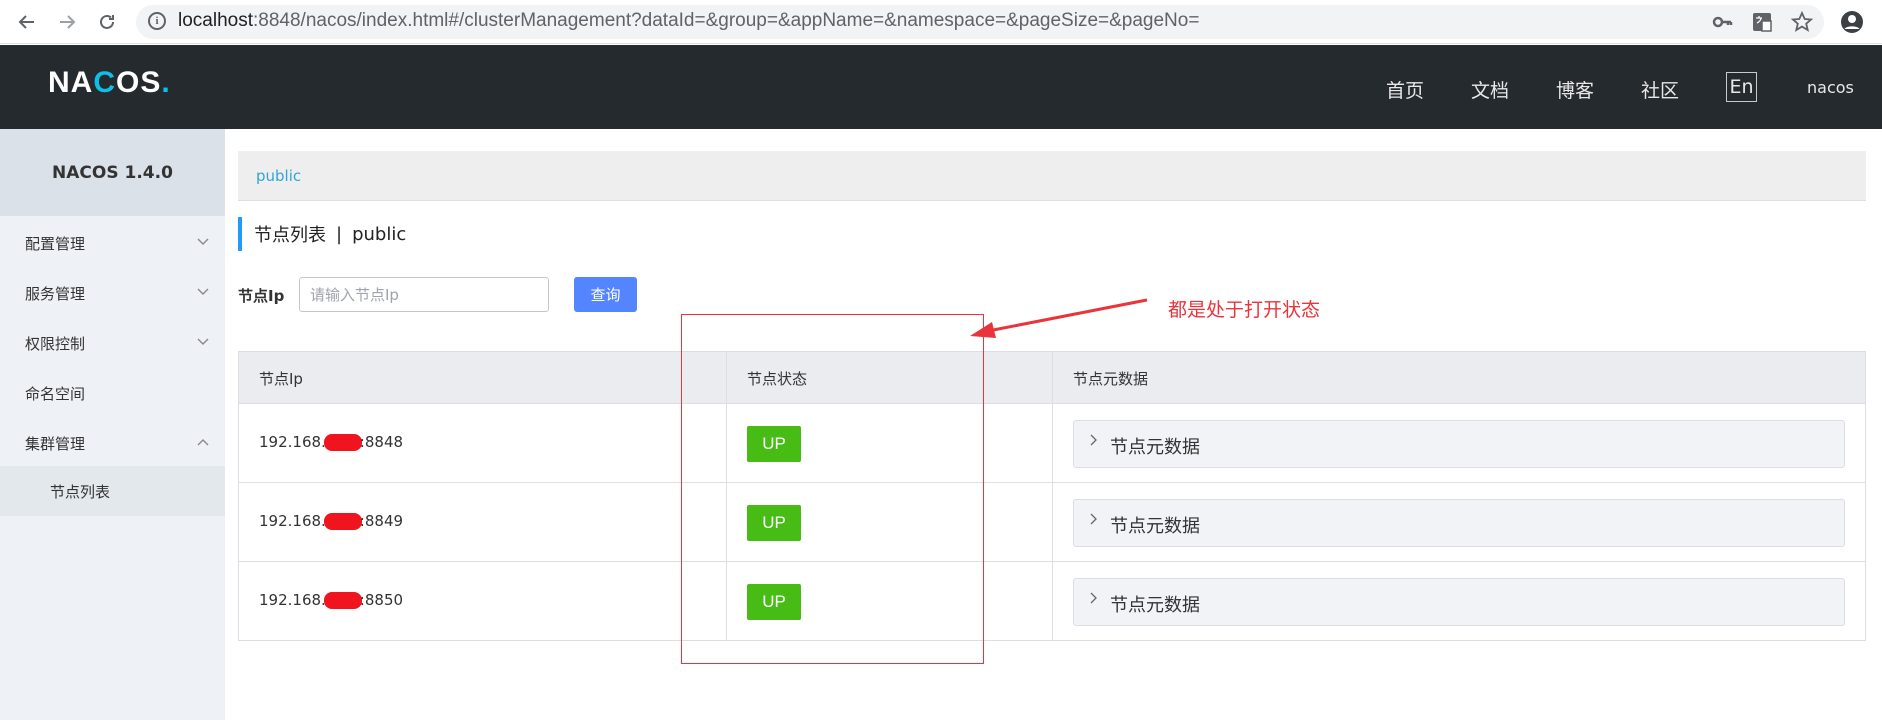  Describe the element at coordinates (290, 235) in the screenshot. I see `page-title-text: 节点列表` at that location.